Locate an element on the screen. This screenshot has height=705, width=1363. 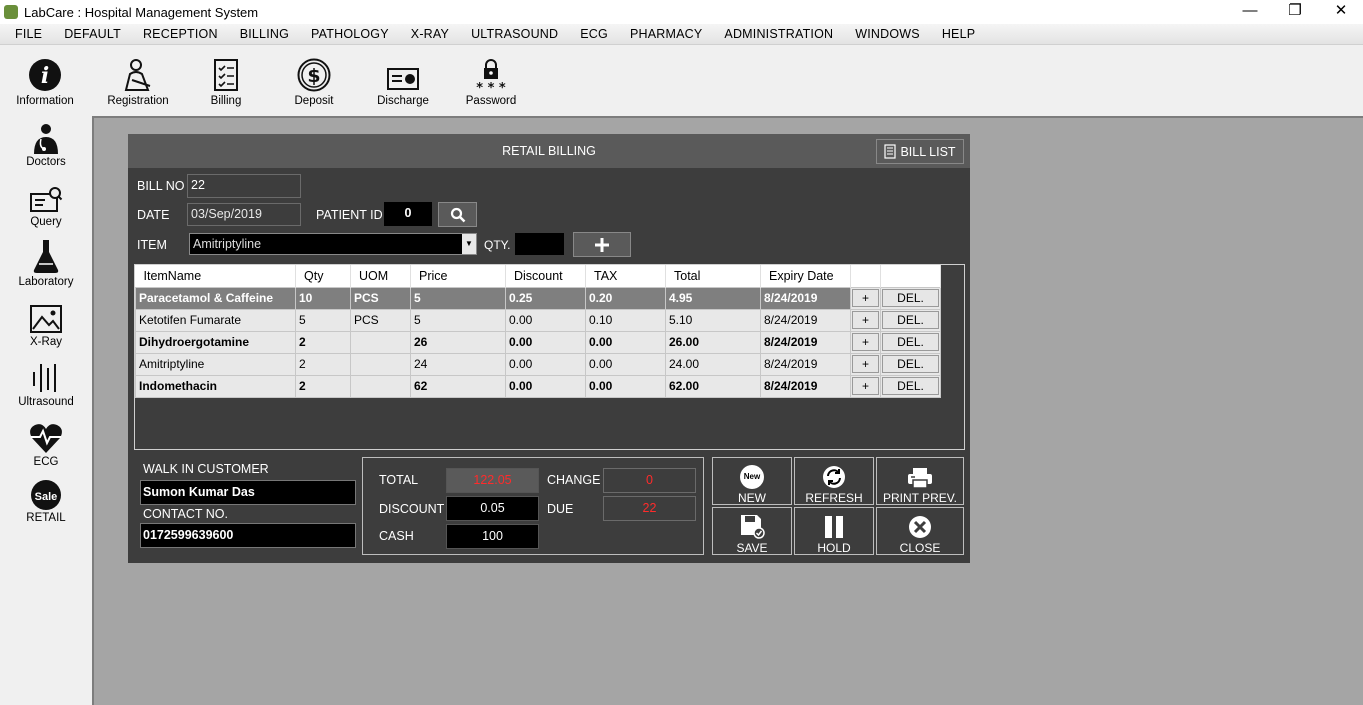
close-button: CLOSE is located at coordinates (920, 531).